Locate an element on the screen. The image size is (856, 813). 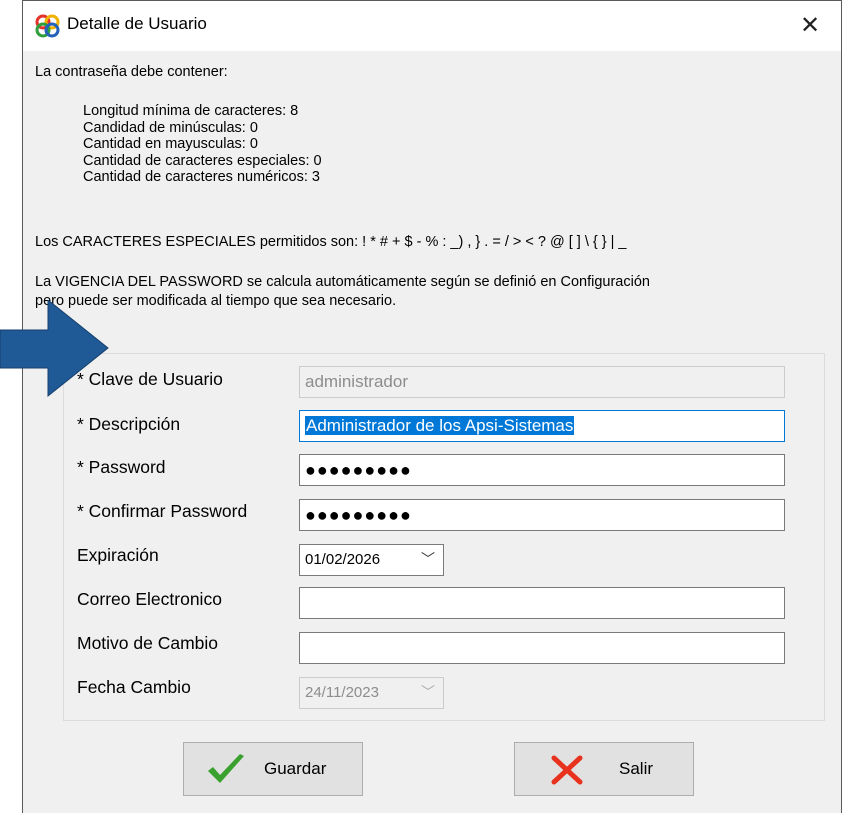
descripcion-value: Administrador de los Apsi-Sistemas is located at coordinates (440, 425).